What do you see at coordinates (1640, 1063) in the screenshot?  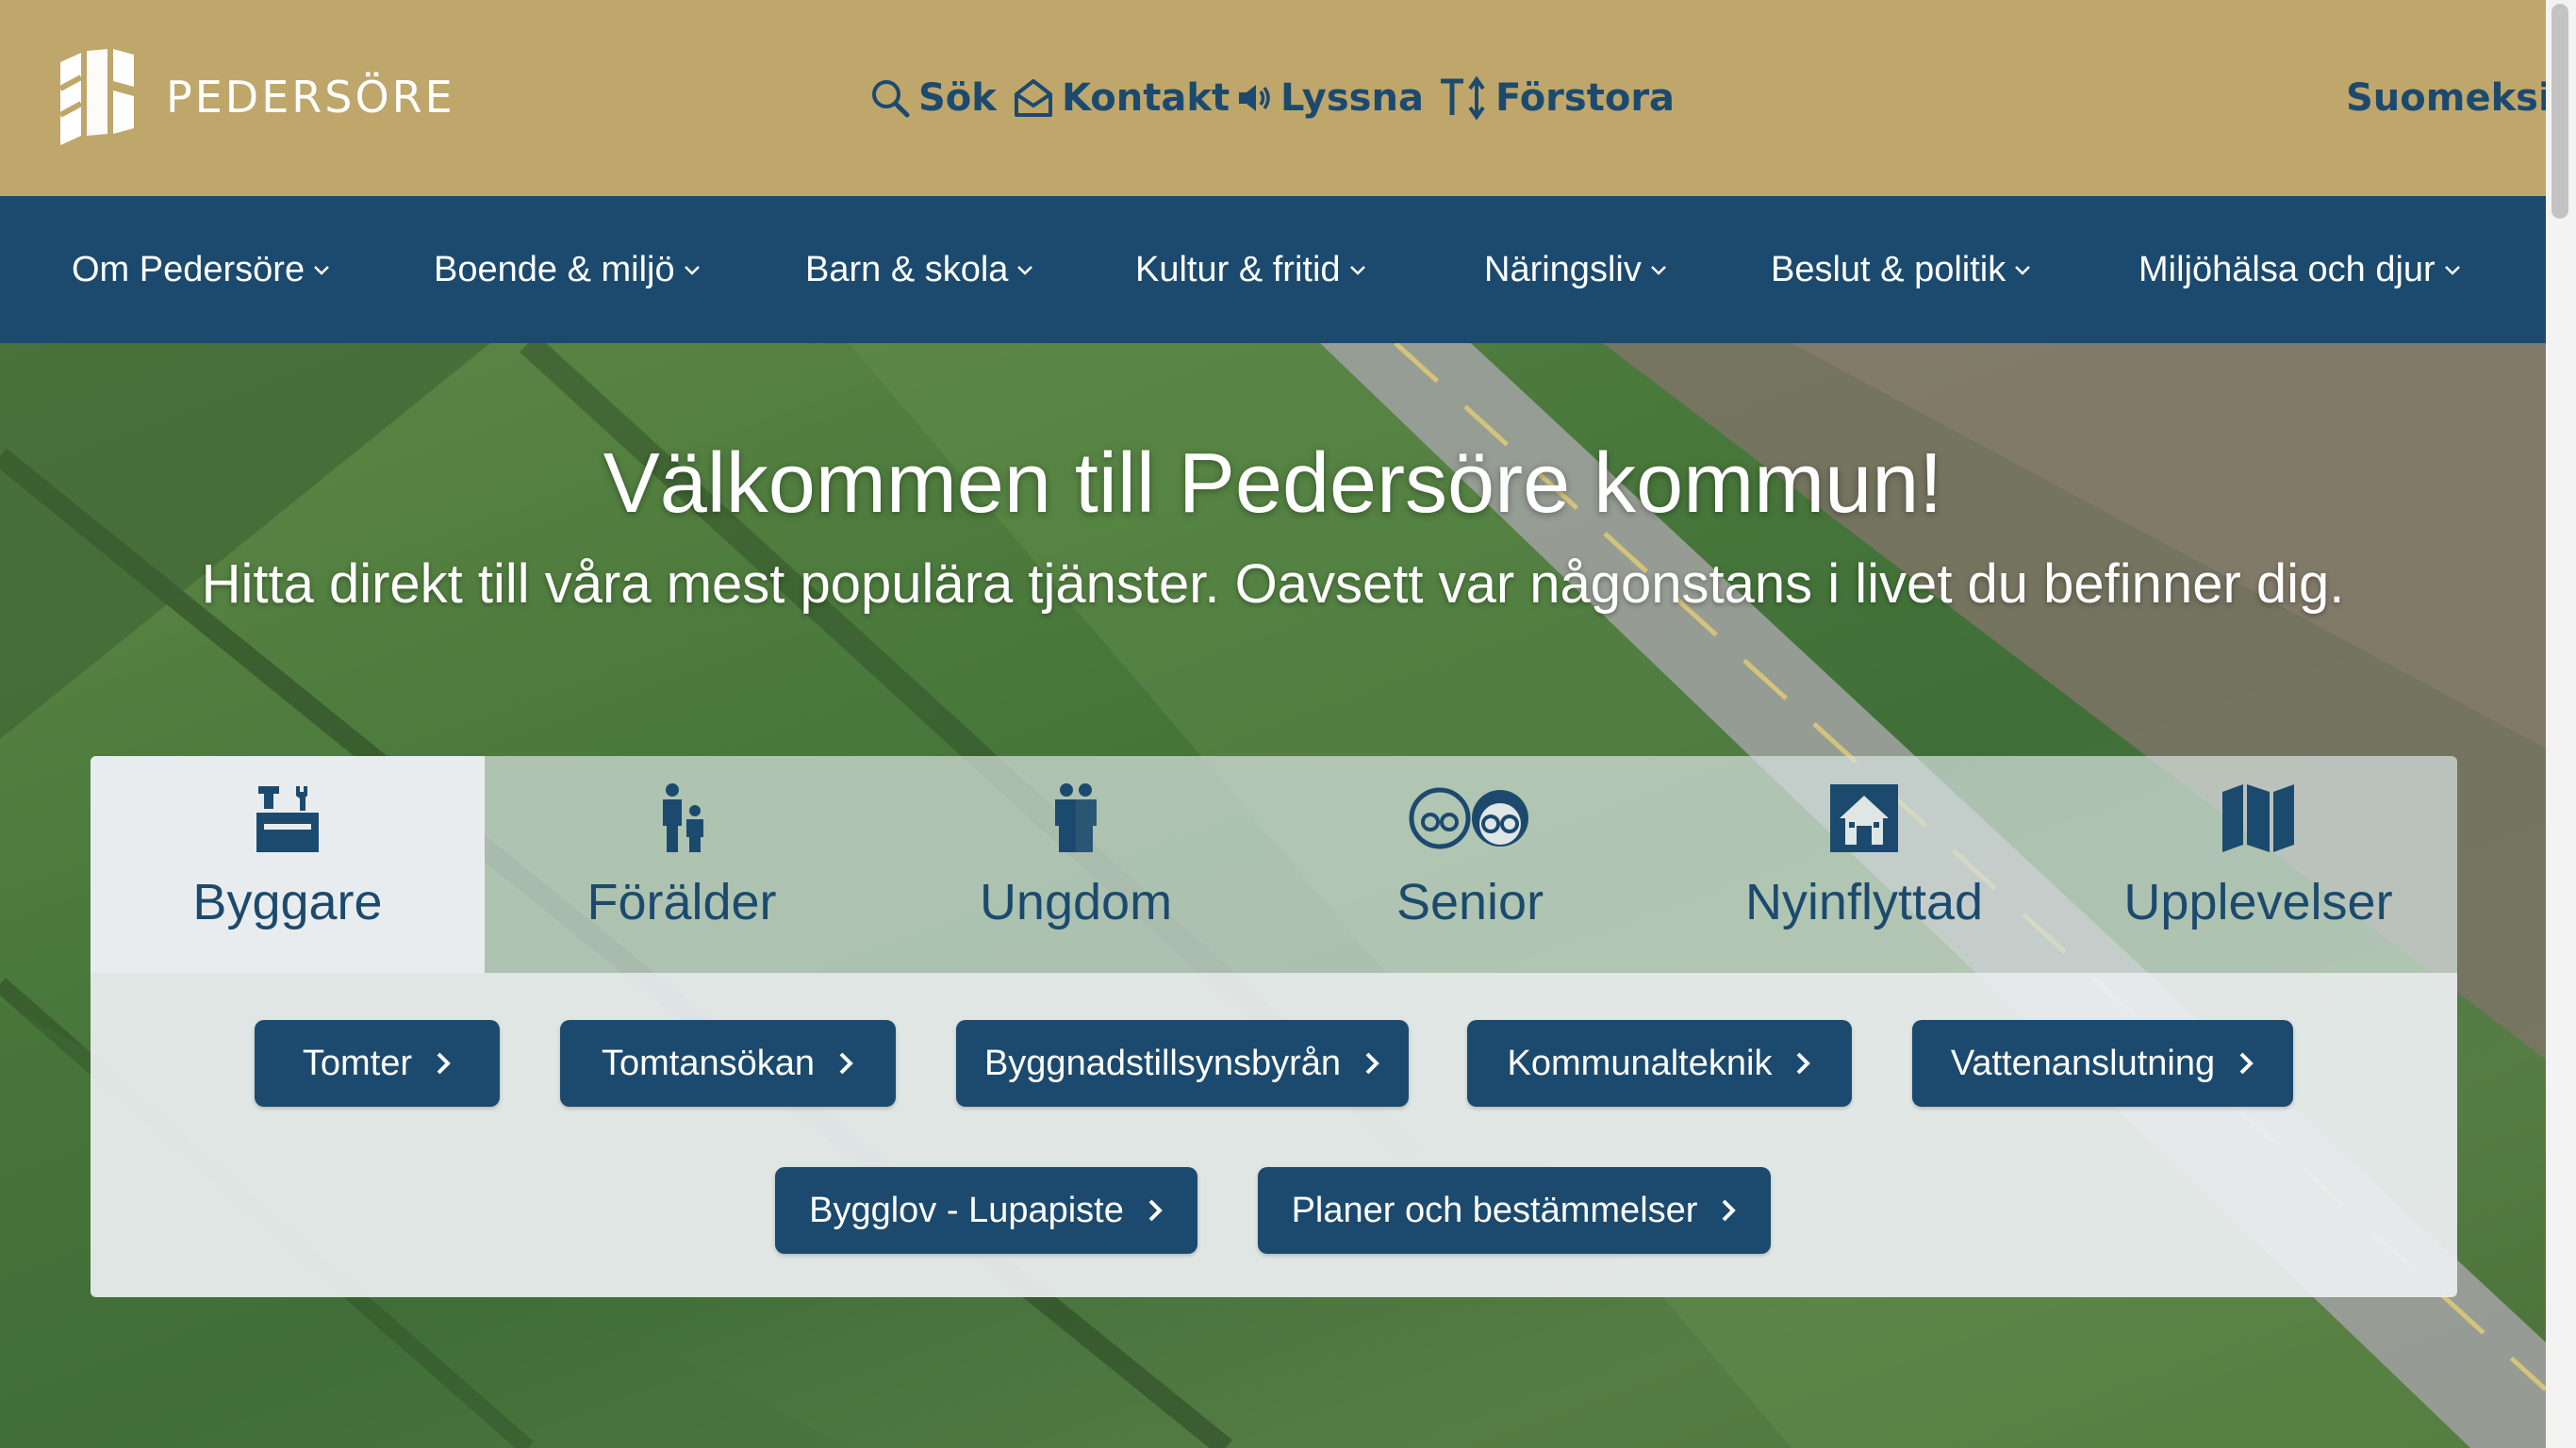 I see `service-button-label: Kommunalteknik` at bounding box center [1640, 1063].